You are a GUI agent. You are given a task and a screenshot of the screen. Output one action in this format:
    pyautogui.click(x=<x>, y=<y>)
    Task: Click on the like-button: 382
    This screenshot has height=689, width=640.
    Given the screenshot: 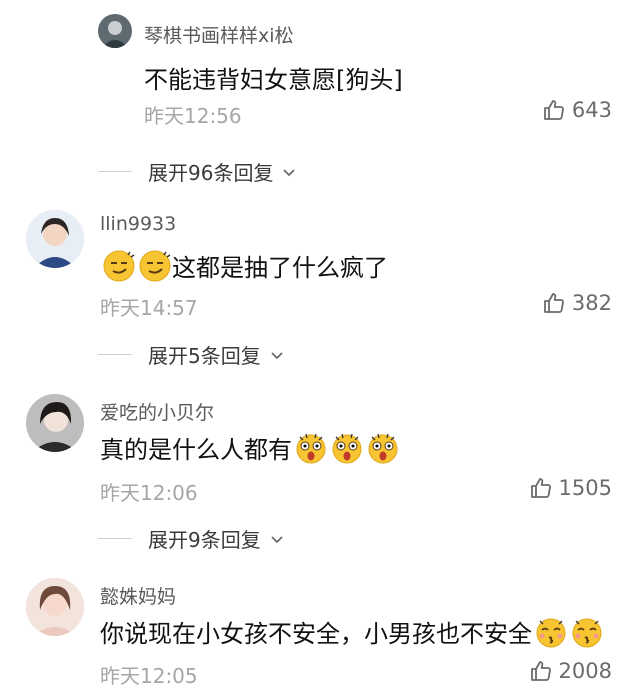 What is the action you would take?
    pyautogui.click(x=577, y=303)
    